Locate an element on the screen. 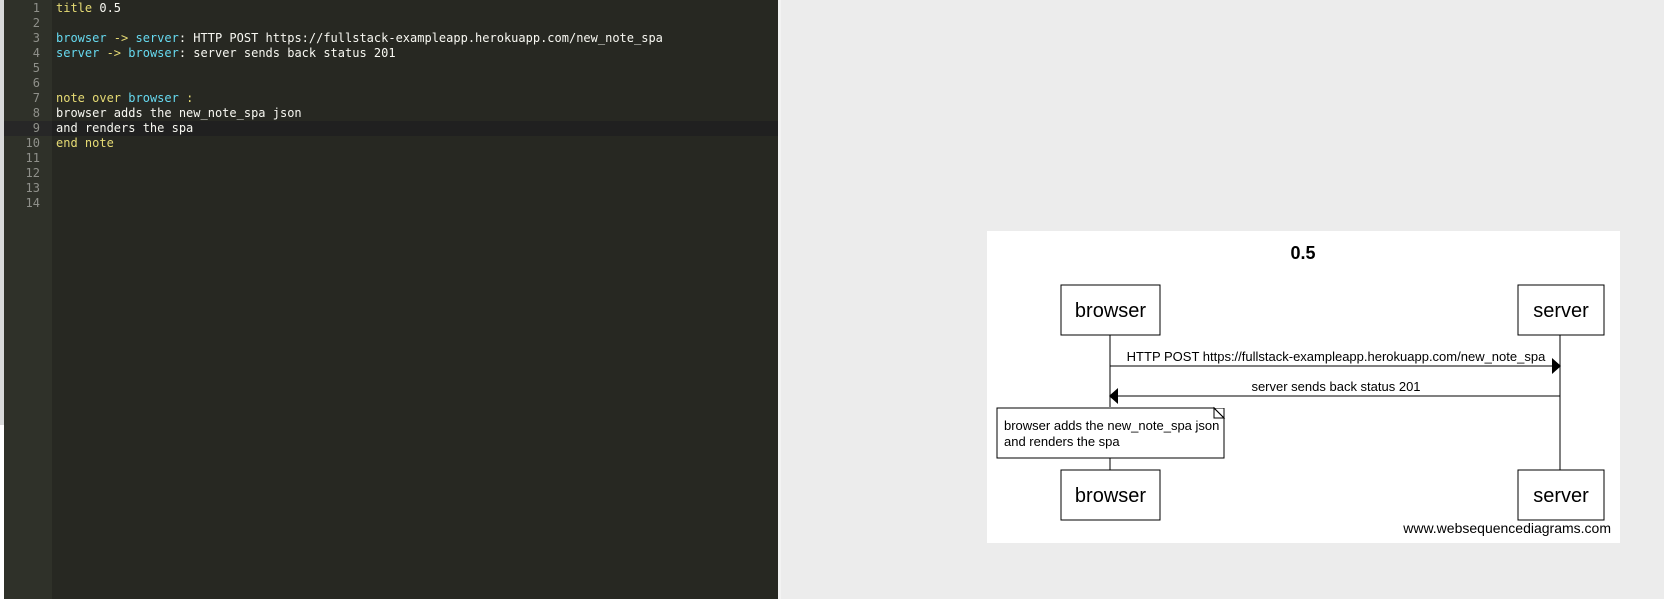 This screenshot has height=599, width=1664. line-number: 10 is located at coordinates (32, 143).